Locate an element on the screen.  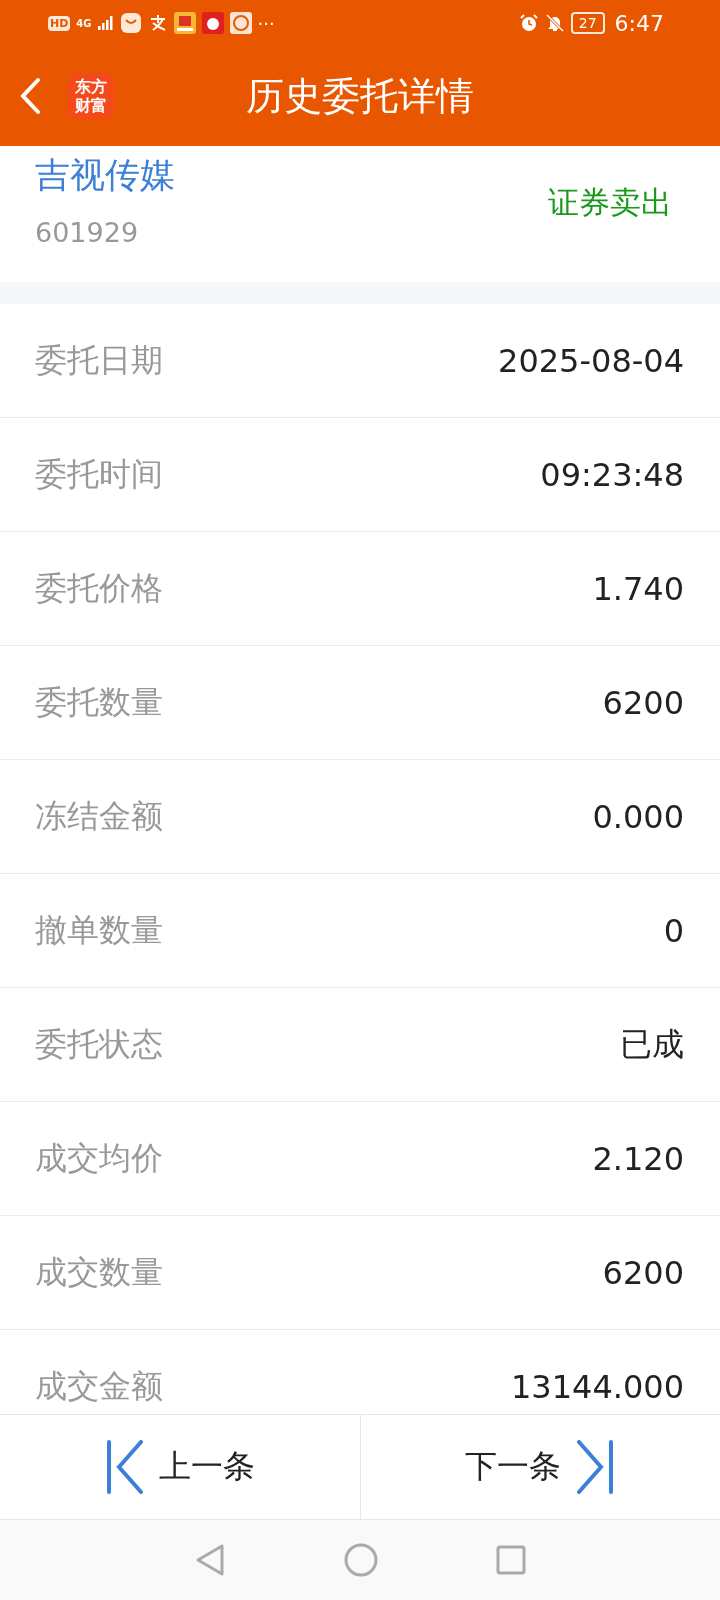
back-icon is located at coordinates (30, 96).